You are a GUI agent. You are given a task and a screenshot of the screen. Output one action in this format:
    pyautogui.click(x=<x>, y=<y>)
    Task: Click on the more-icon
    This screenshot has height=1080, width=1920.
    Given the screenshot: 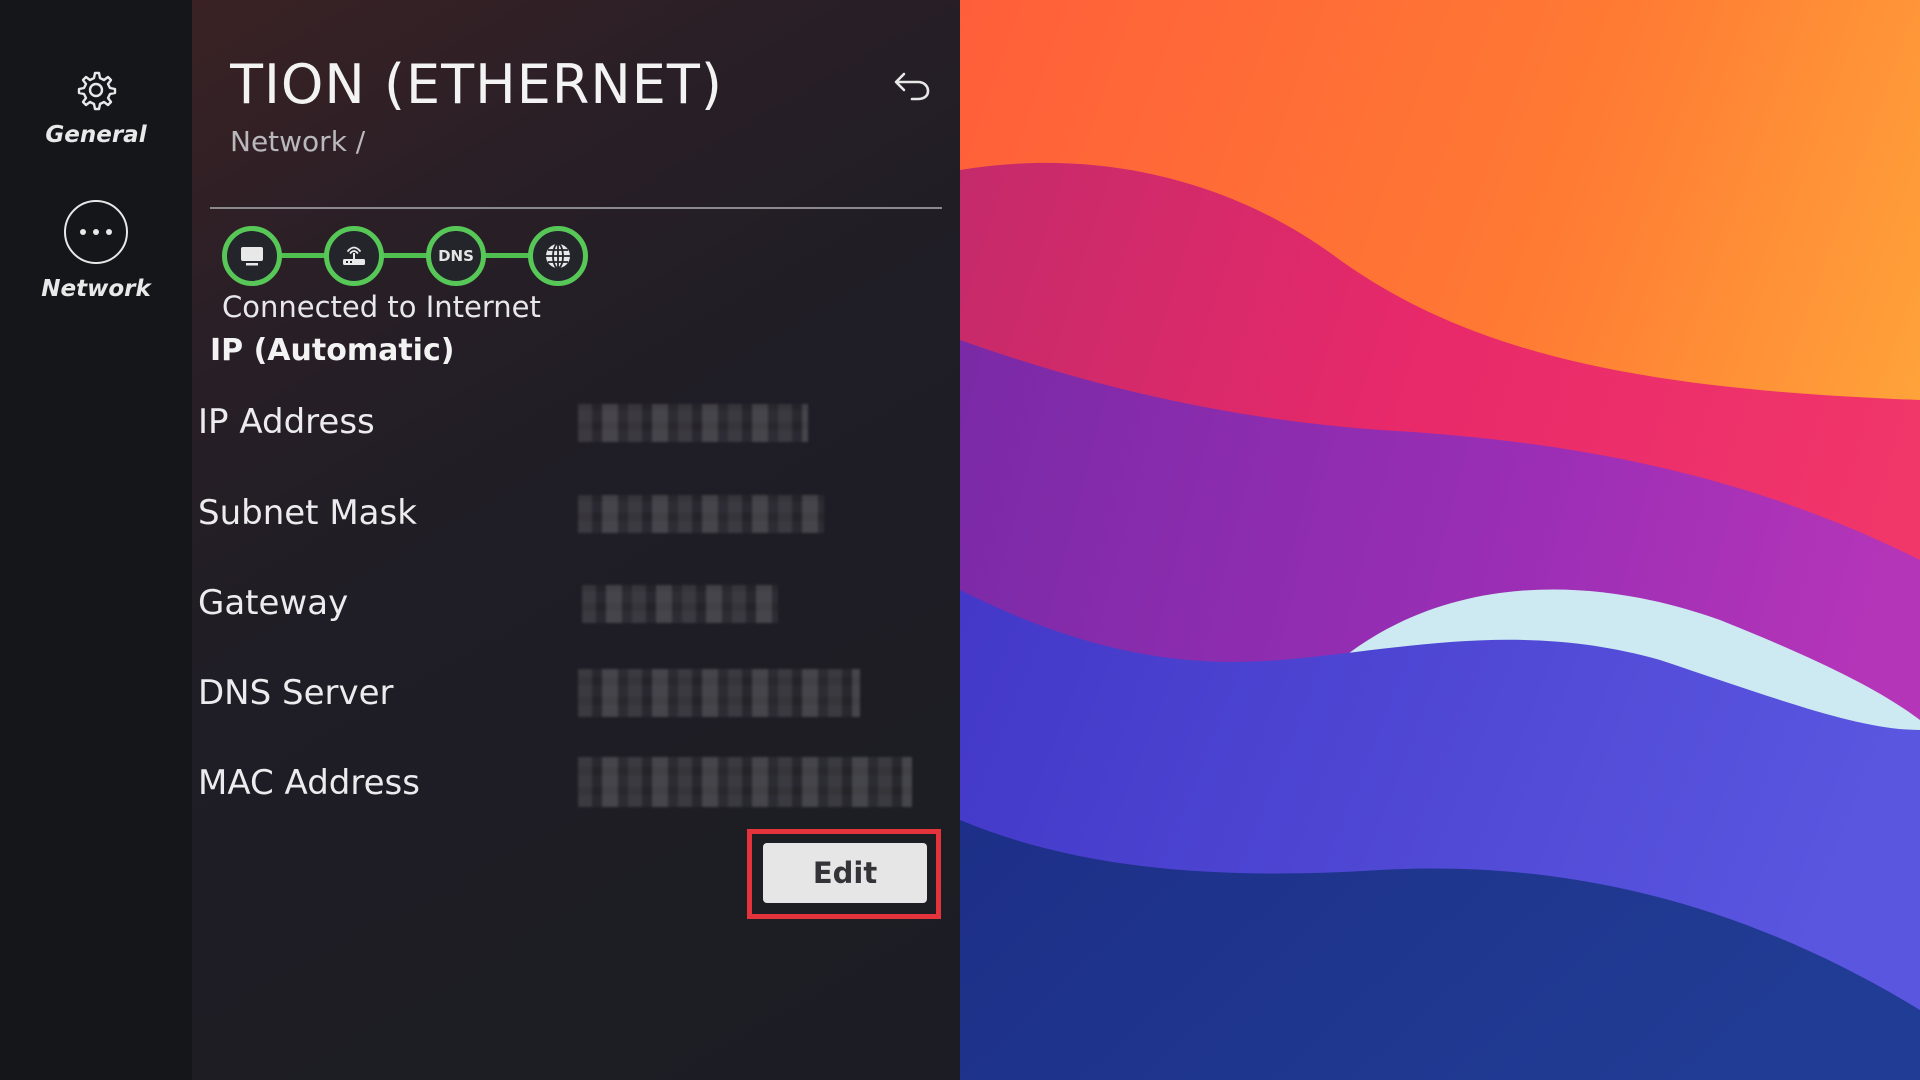 What is the action you would take?
    pyautogui.click(x=96, y=232)
    